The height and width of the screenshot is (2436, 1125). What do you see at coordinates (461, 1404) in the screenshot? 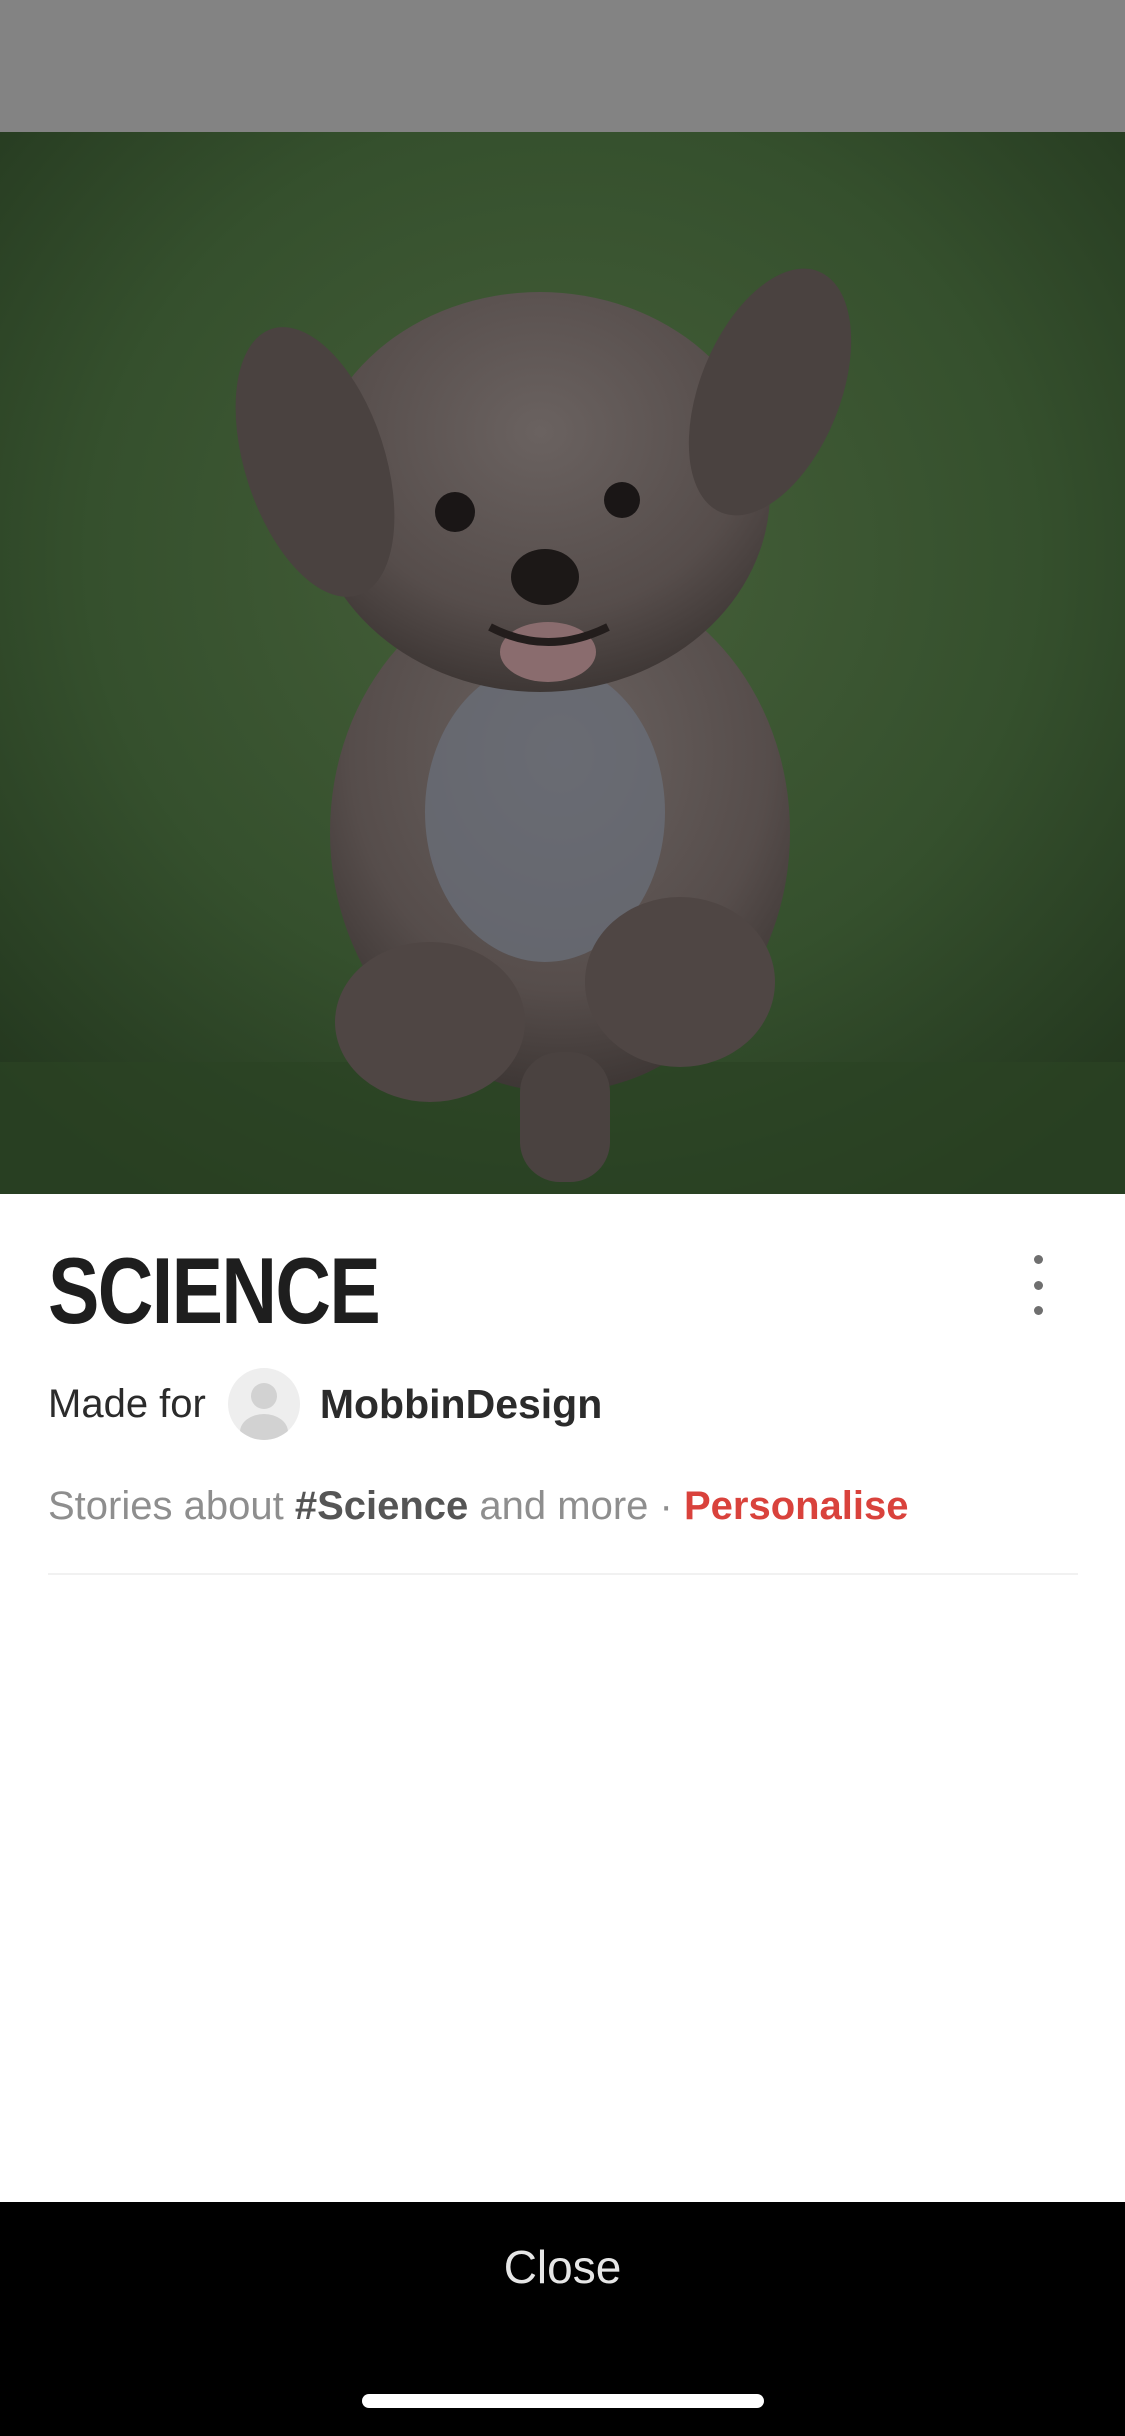
I see `user-name-link: MobbinDesign` at bounding box center [461, 1404].